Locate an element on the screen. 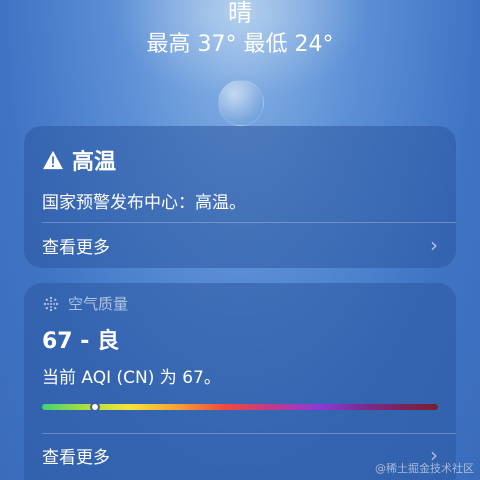 This screenshot has width=480, height=480. watermark: @稀土掘金技术社区 is located at coordinates (424, 468).